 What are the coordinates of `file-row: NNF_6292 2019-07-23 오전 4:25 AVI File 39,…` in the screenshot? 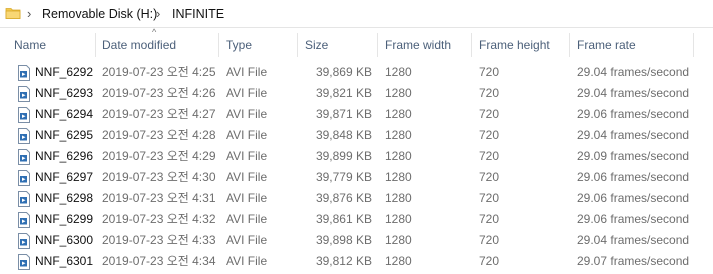 It's located at (356, 72).